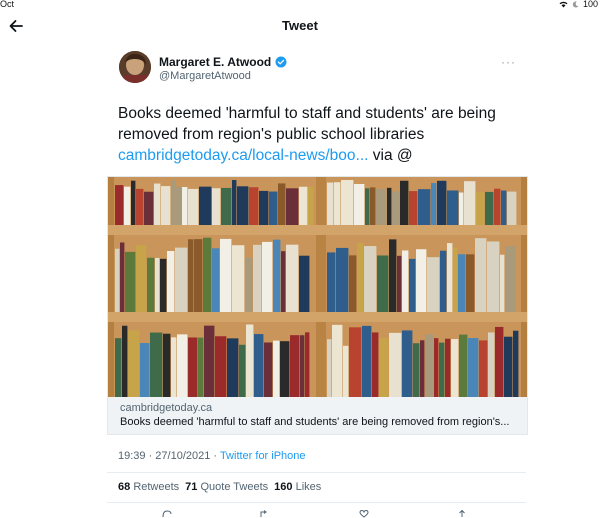  I want to click on page-title: Tweet, so click(300, 25).